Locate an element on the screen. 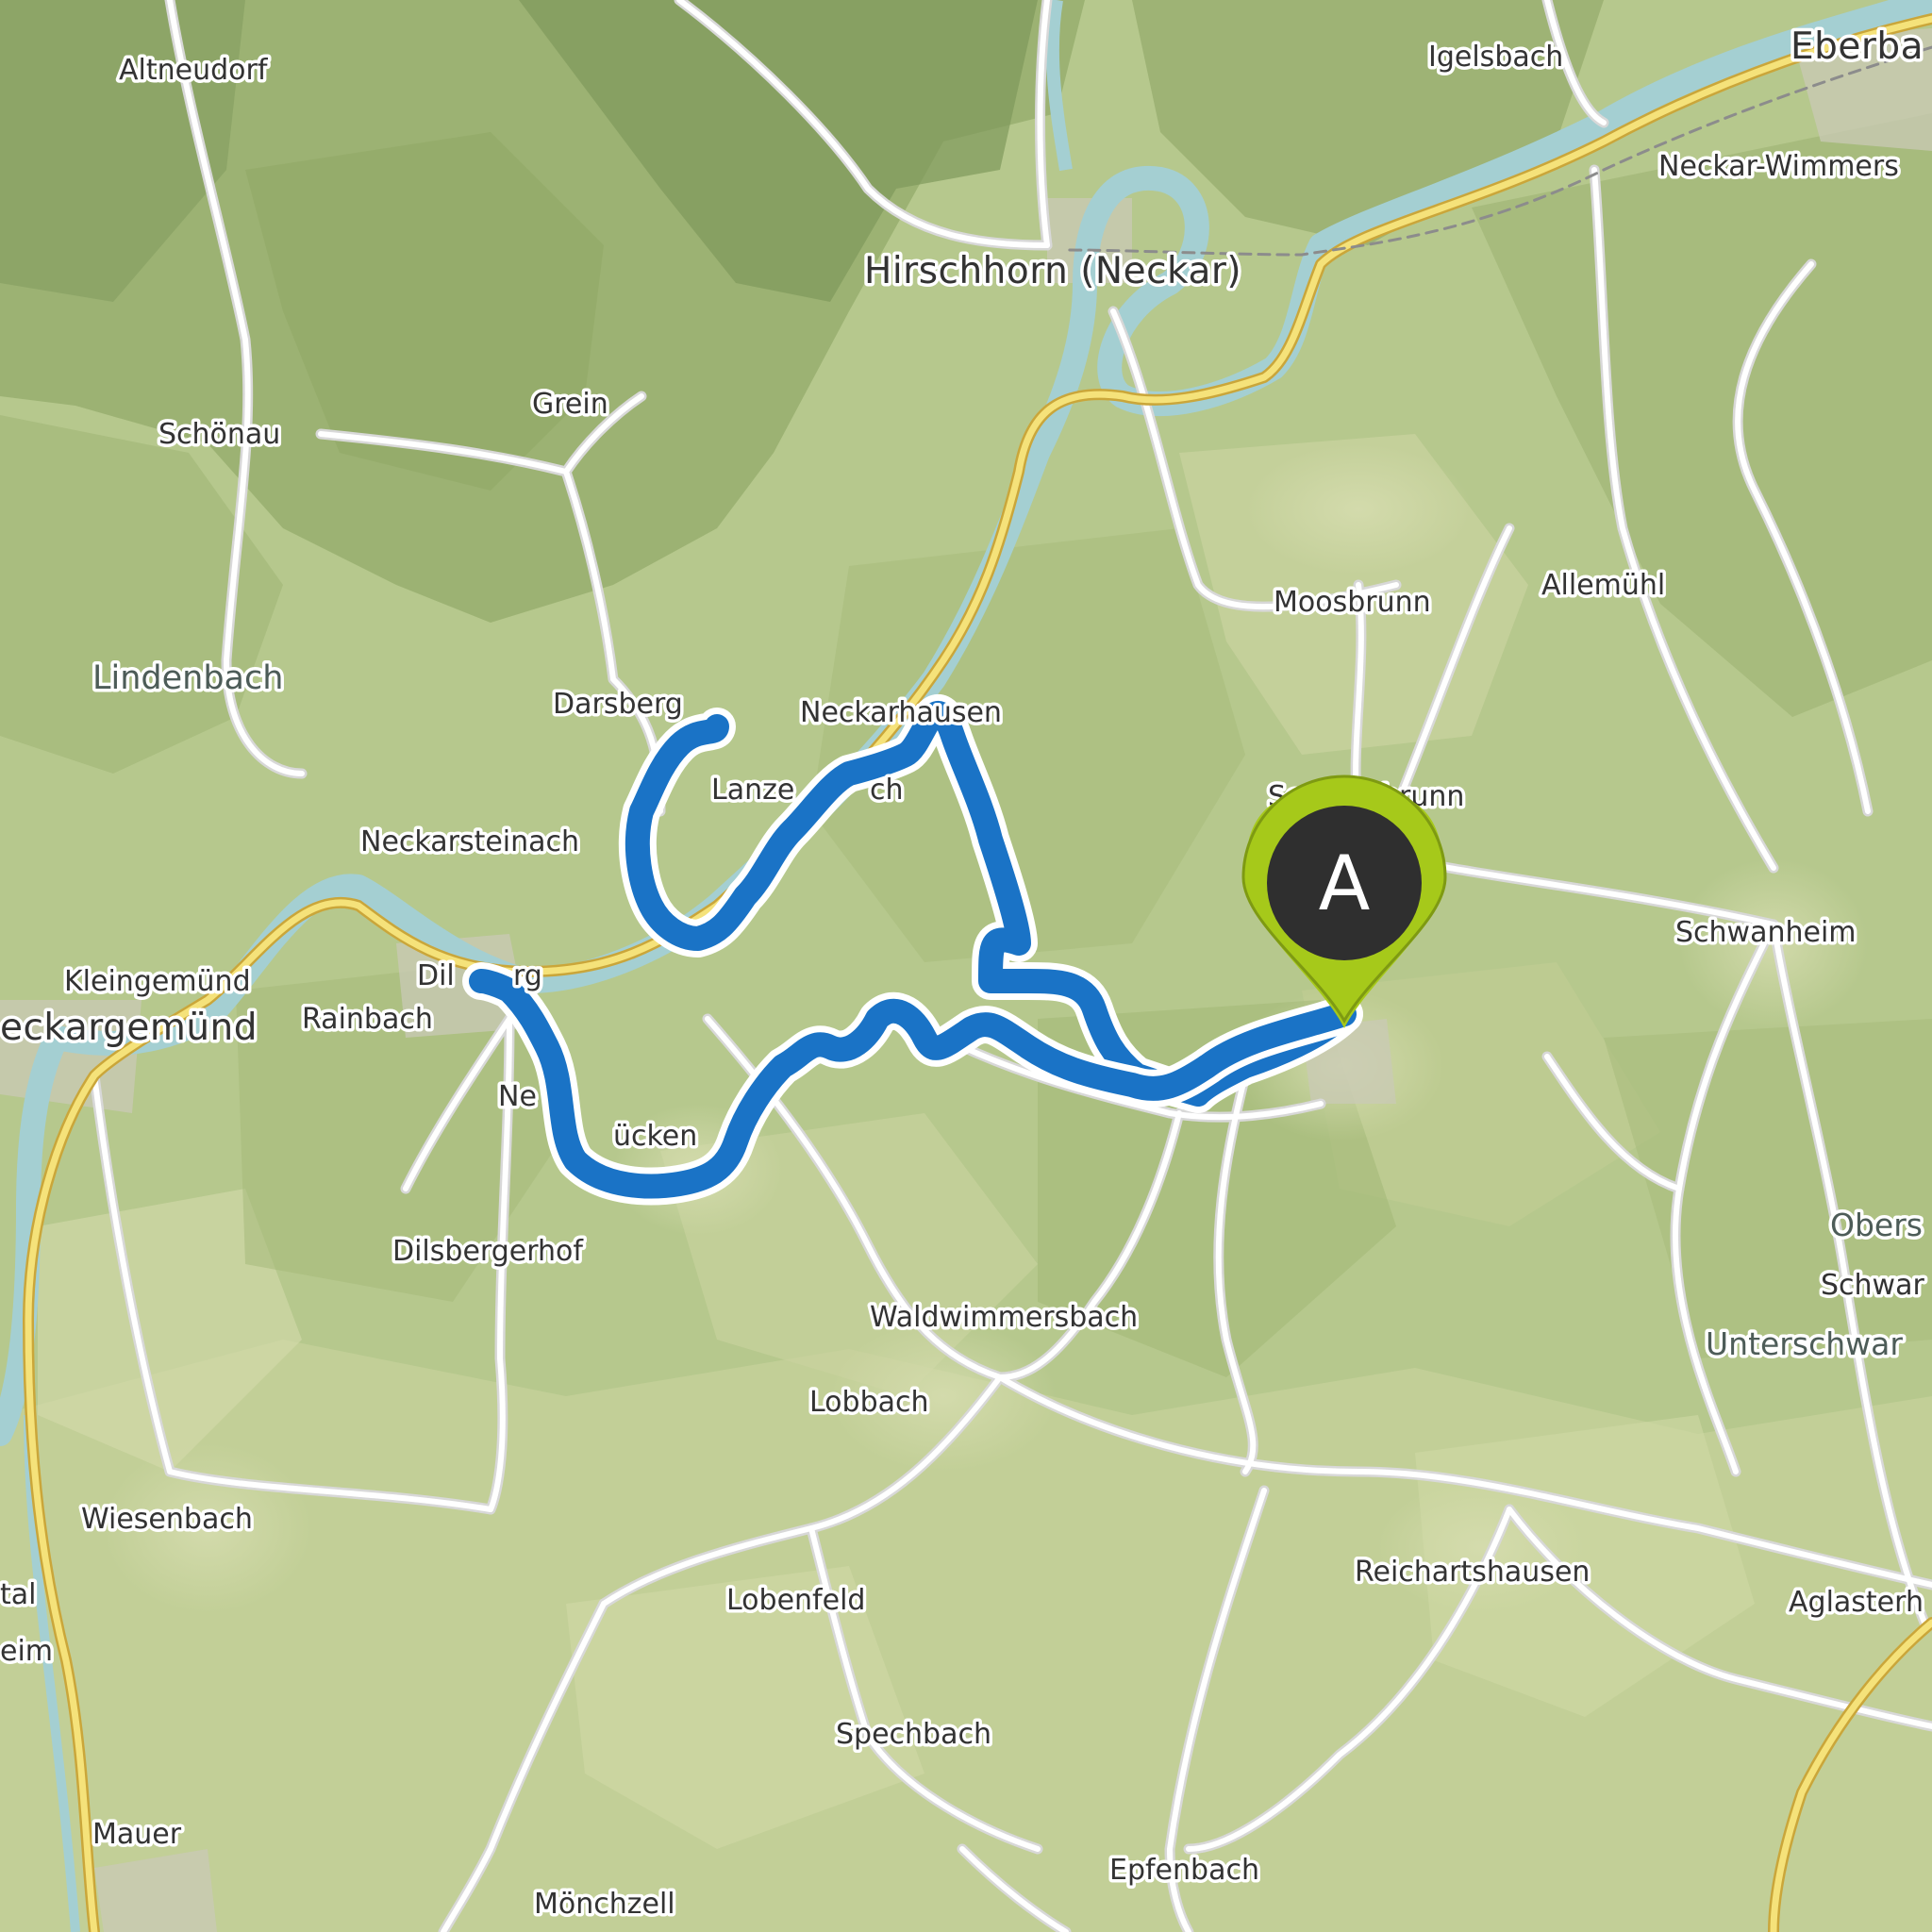  label-mueckenloch: ücken is located at coordinates (655, 1136).